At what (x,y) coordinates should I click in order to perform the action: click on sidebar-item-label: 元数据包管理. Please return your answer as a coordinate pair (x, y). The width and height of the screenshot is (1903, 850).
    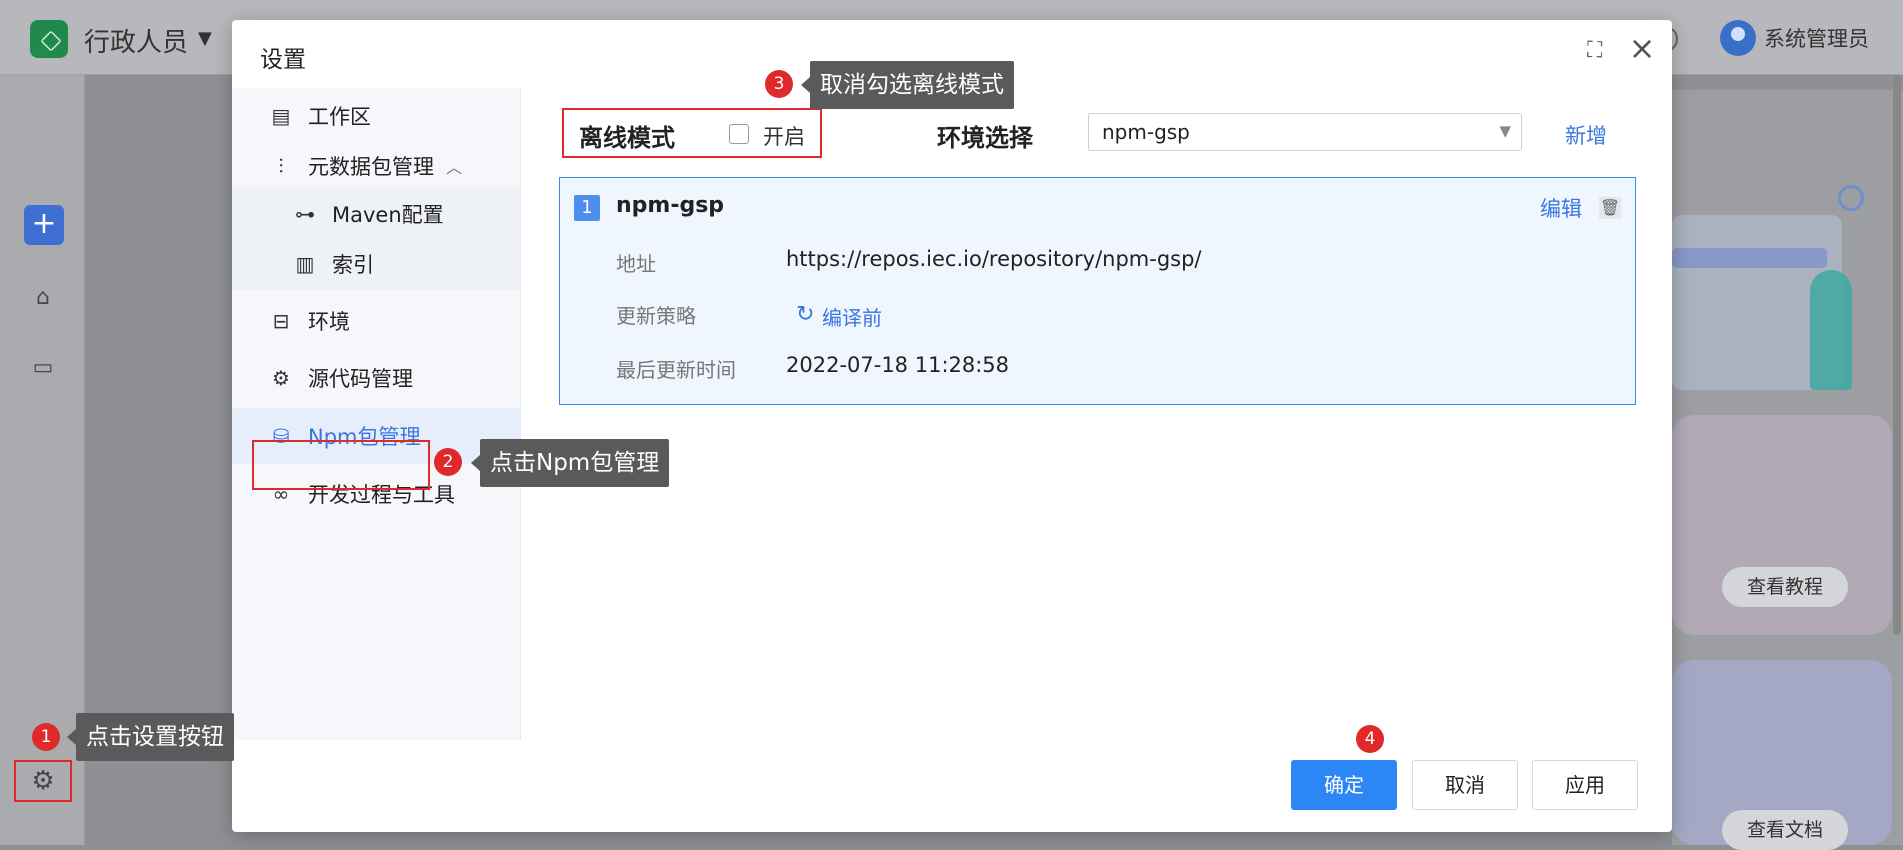
    Looking at the image, I should click on (371, 167).